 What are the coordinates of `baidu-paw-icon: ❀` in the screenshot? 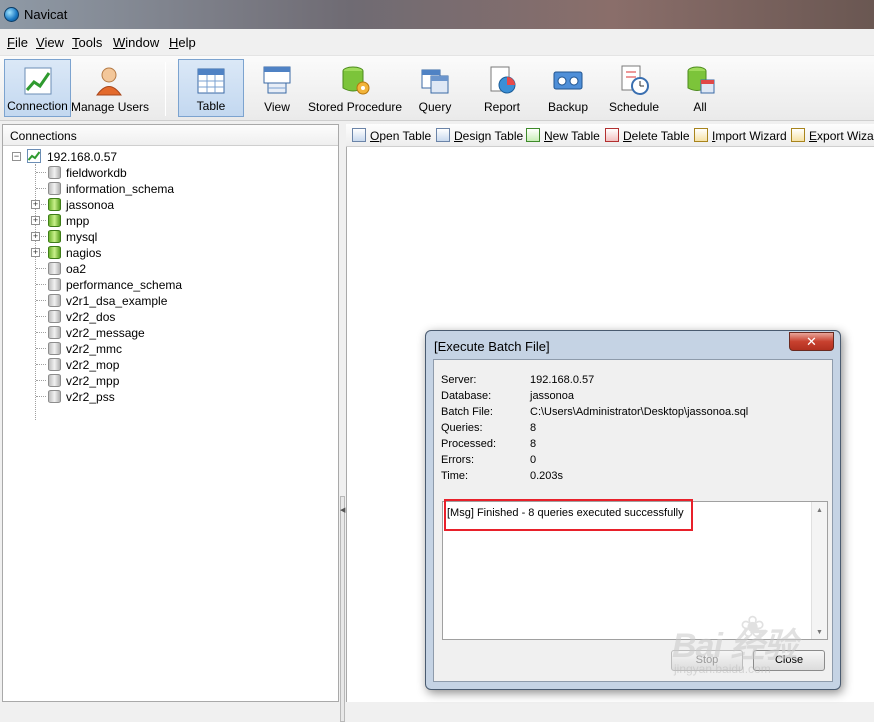 It's located at (753, 627).